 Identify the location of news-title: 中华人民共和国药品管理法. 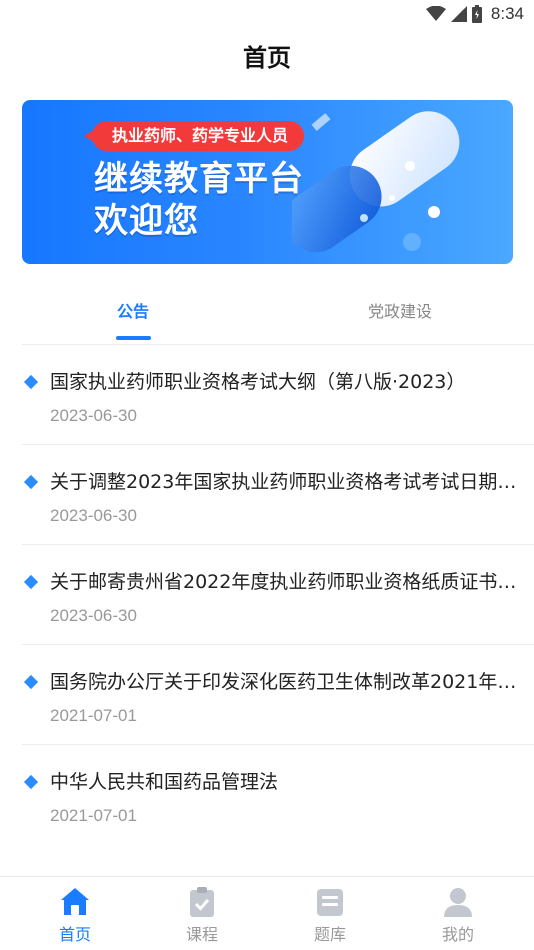
(164, 782).